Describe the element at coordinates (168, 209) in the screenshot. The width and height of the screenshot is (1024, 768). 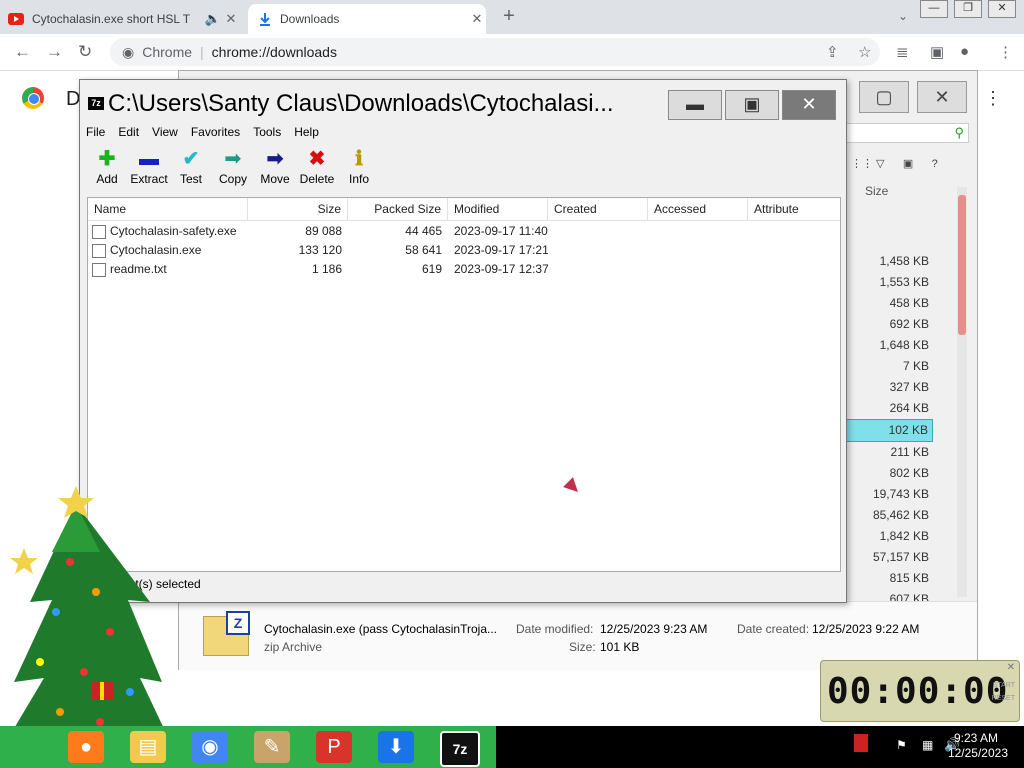
I see `column-header-name: Name` at that location.